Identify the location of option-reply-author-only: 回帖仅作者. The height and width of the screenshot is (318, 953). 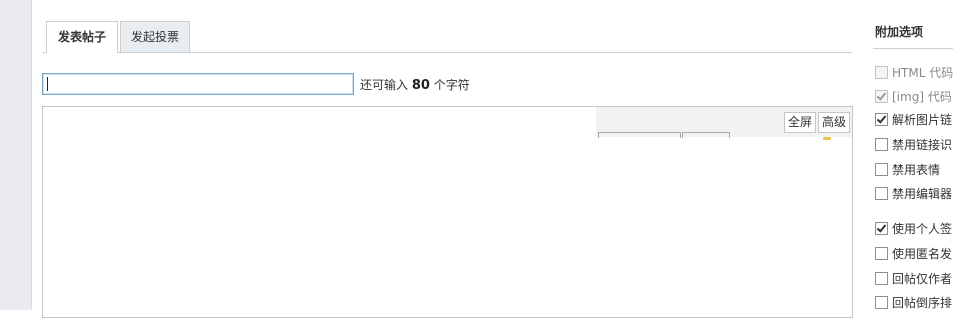
(913, 278).